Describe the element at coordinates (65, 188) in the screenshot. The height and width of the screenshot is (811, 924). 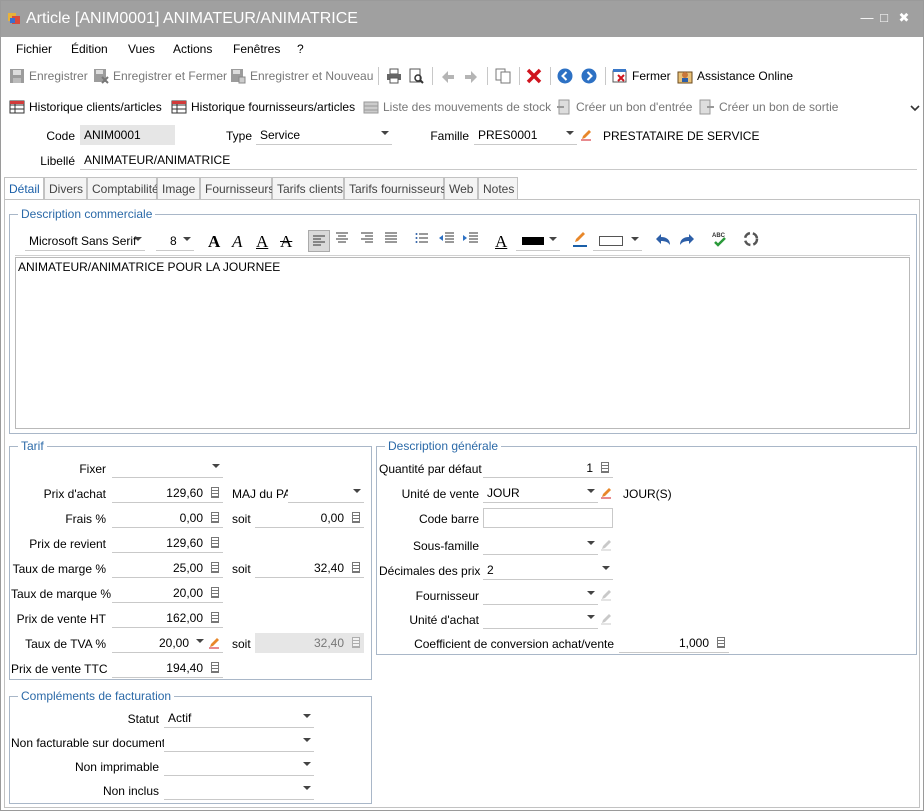
I see `tab-divers: Divers` at that location.